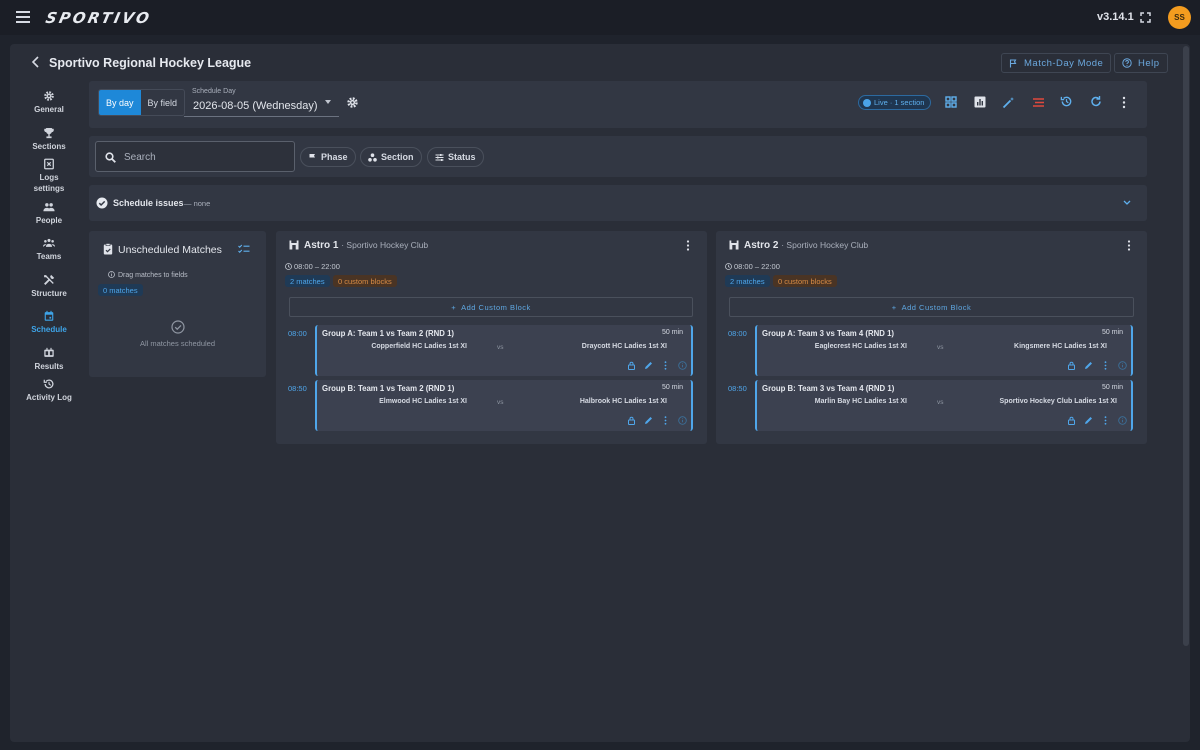 This screenshot has width=1200, height=750. I want to click on match-title: Group B: Team 3 vs Team 4 (RND 1), so click(828, 388).